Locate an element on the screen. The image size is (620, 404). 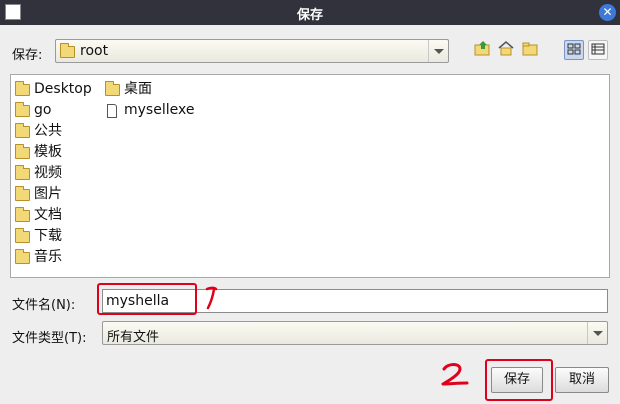
look-in-value: root is located at coordinates (94, 51).